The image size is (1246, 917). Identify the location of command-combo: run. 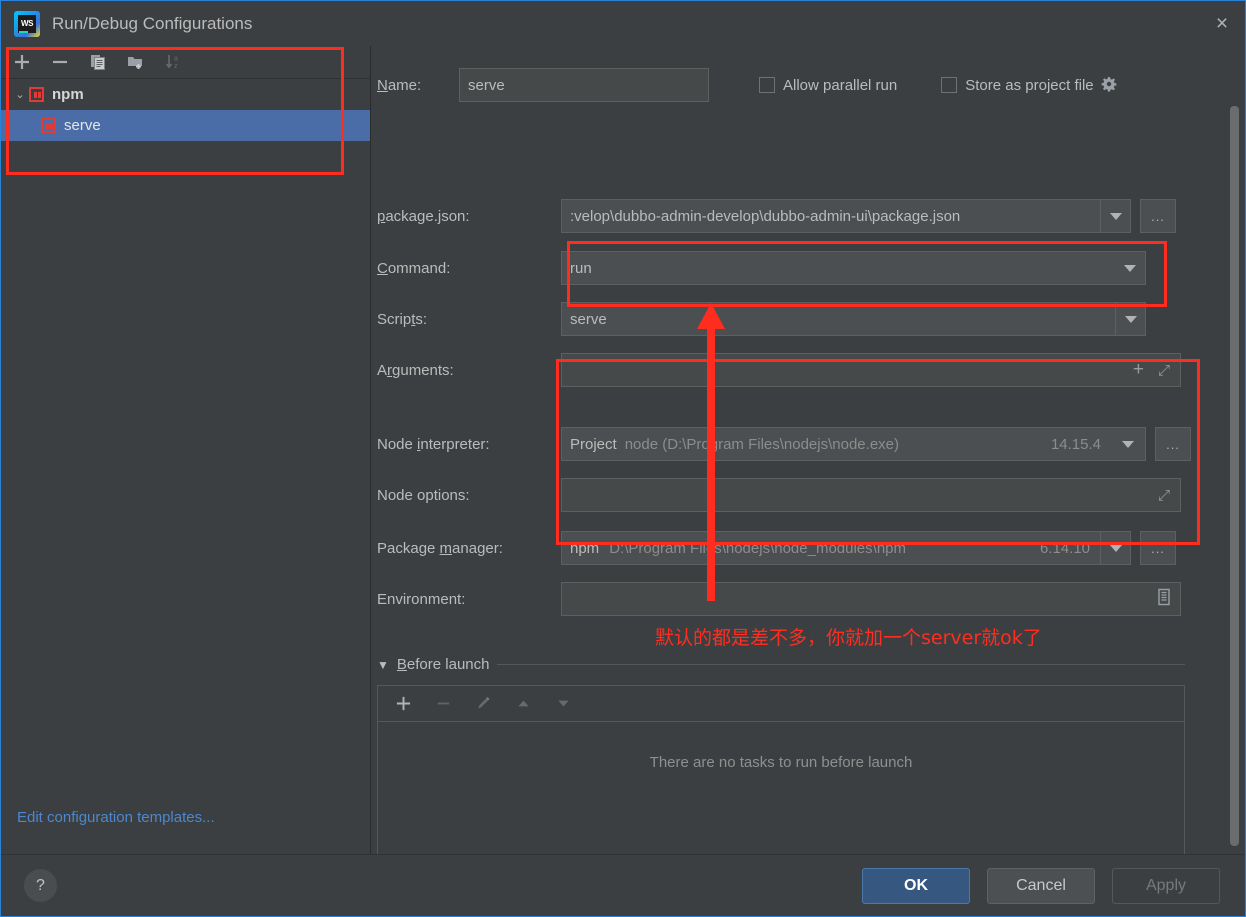
(853, 268).